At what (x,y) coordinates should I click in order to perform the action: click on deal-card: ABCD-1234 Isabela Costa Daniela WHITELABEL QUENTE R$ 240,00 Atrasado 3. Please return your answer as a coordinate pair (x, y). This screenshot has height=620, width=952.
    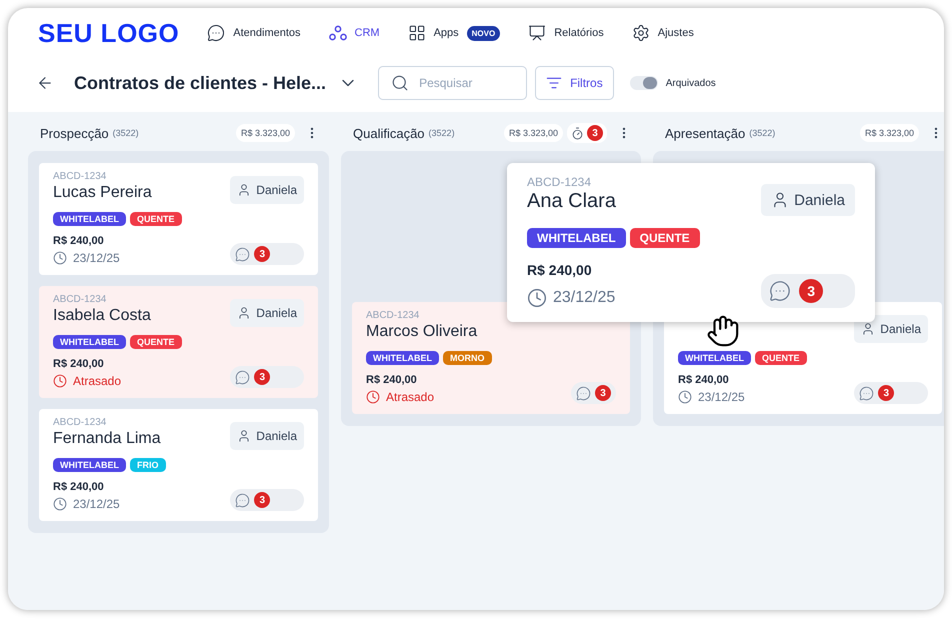
    Looking at the image, I should click on (178, 342).